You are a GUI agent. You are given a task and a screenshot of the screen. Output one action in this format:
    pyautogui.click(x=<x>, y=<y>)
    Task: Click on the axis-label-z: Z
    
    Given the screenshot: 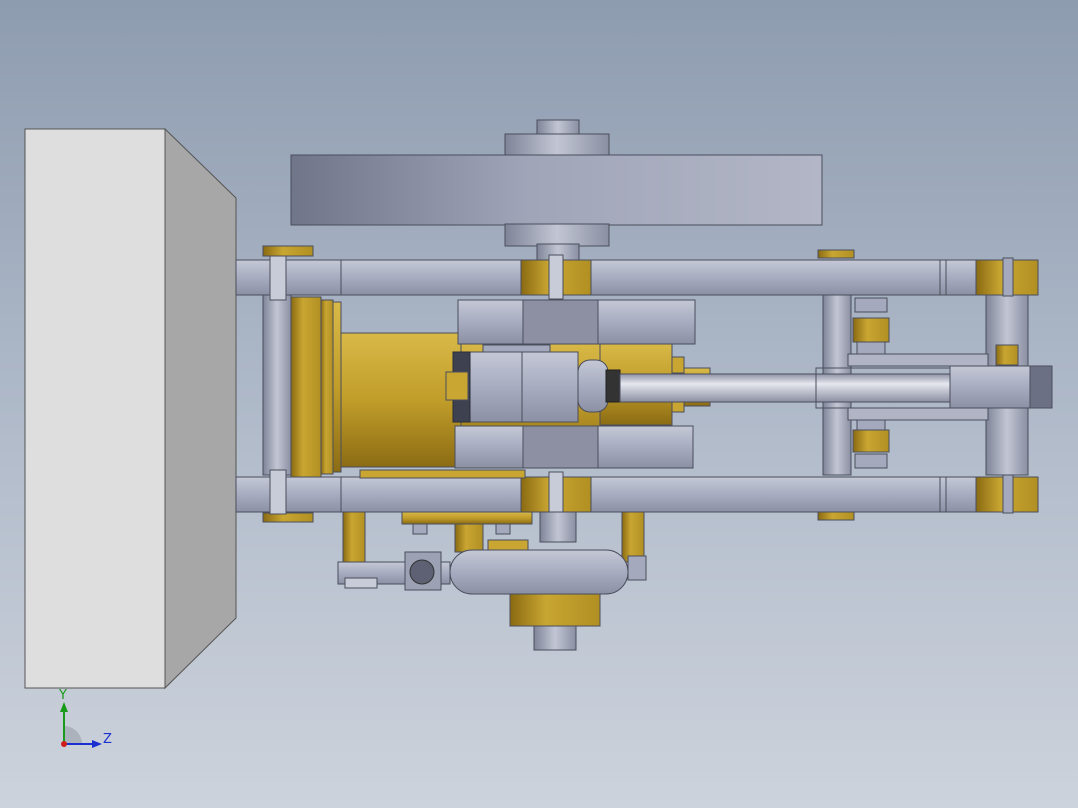 What is the action you would take?
    pyautogui.click(x=107, y=739)
    